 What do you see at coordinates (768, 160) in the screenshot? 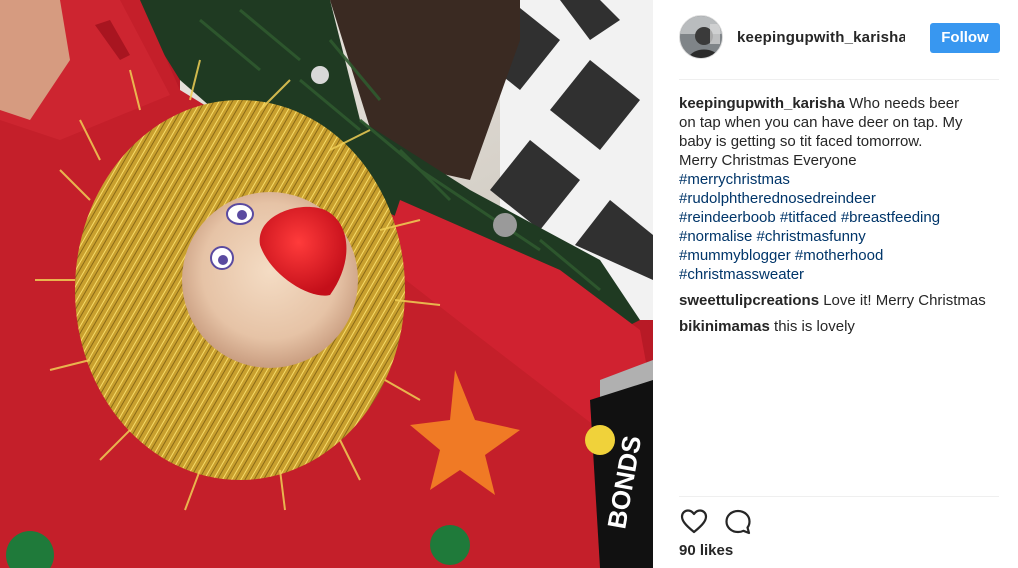
I see `caption-text-line: Merry Christmas Everyone` at bounding box center [768, 160].